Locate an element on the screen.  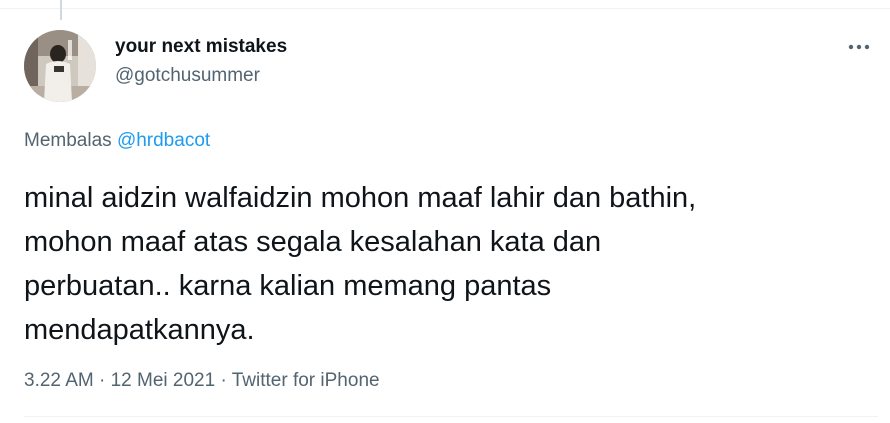
avatar-photo is located at coordinates (60, 66).